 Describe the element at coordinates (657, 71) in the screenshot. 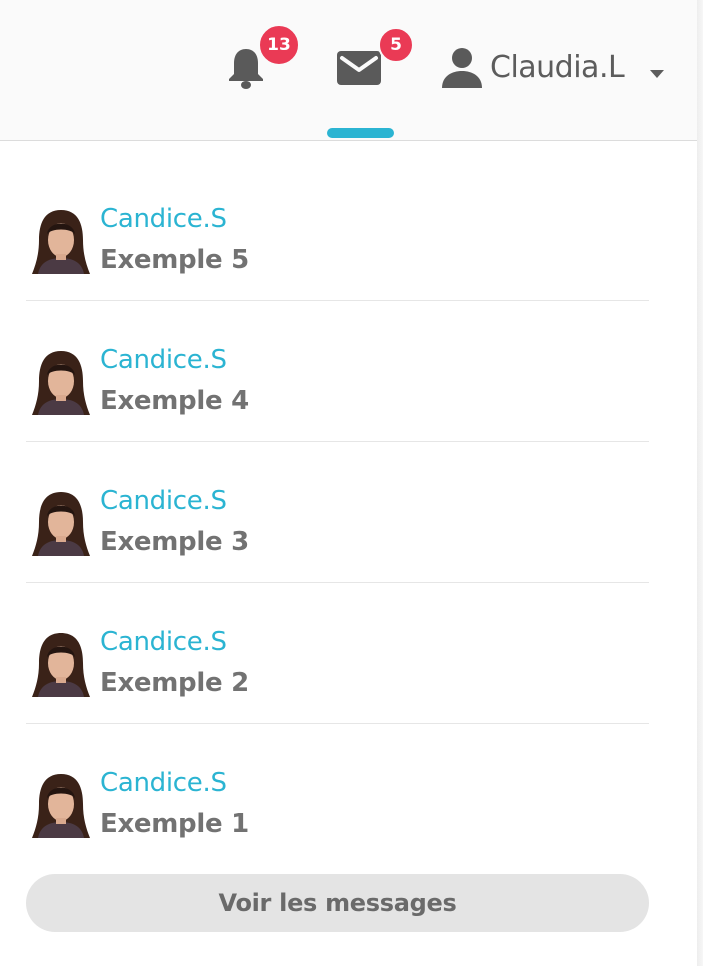

I see `caret-down-icon` at that location.